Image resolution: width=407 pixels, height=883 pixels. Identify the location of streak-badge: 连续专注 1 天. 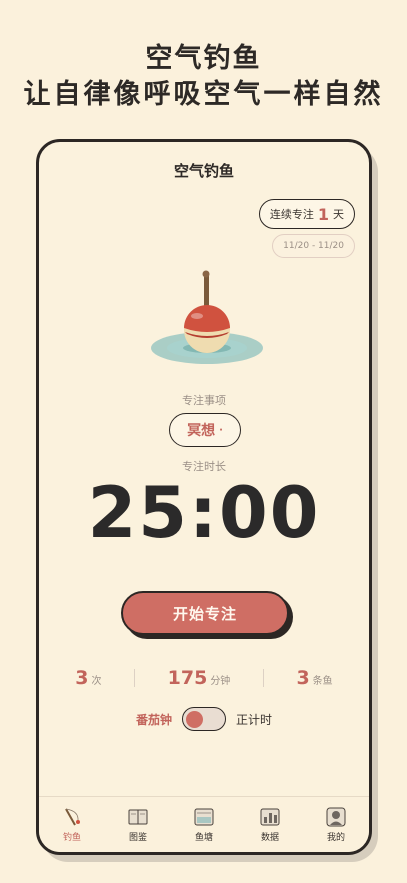
(306, 214).